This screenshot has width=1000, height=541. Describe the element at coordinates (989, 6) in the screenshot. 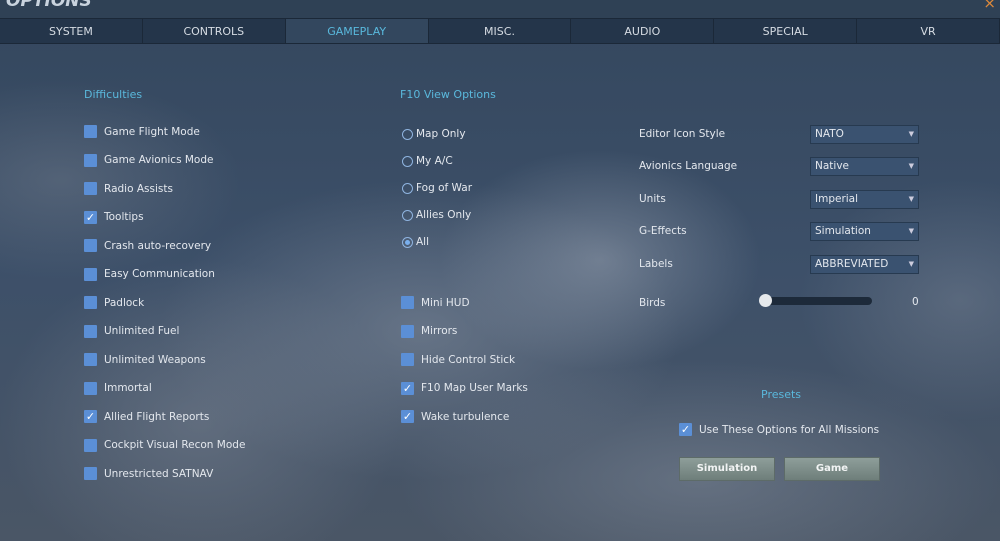

I see `close-icon: ×` at that location.